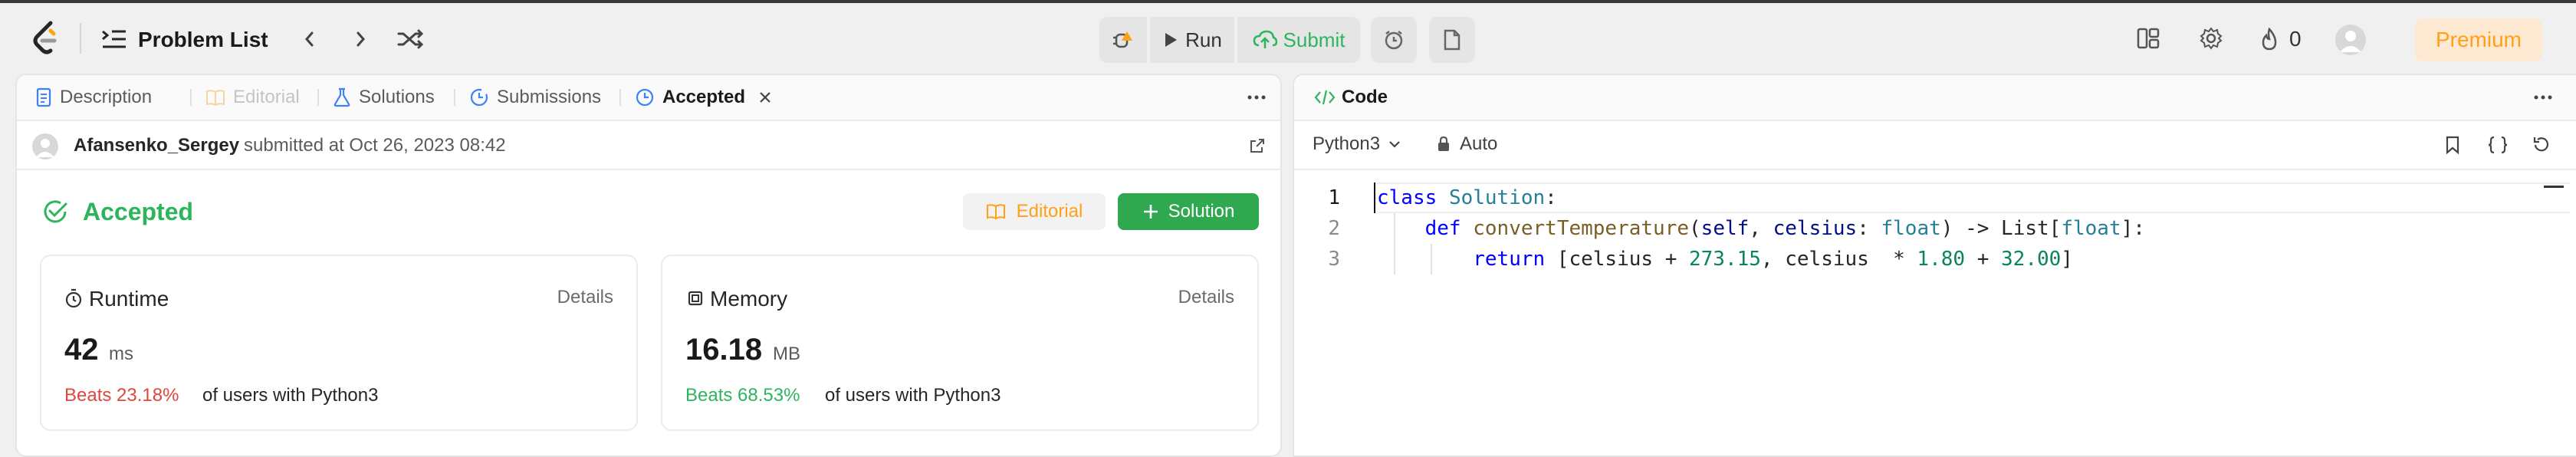 This screenshot has width=2576, height=457. Describe the element at coordinates (2498, 145) in the screenshot. I see `format-braces-icon` at that location.